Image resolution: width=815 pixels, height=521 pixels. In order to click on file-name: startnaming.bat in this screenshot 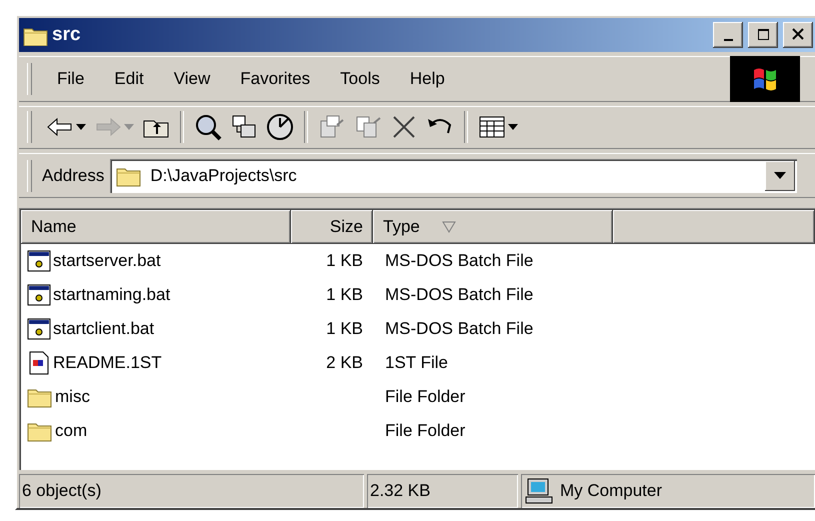, I will do `click(111, 295)`.